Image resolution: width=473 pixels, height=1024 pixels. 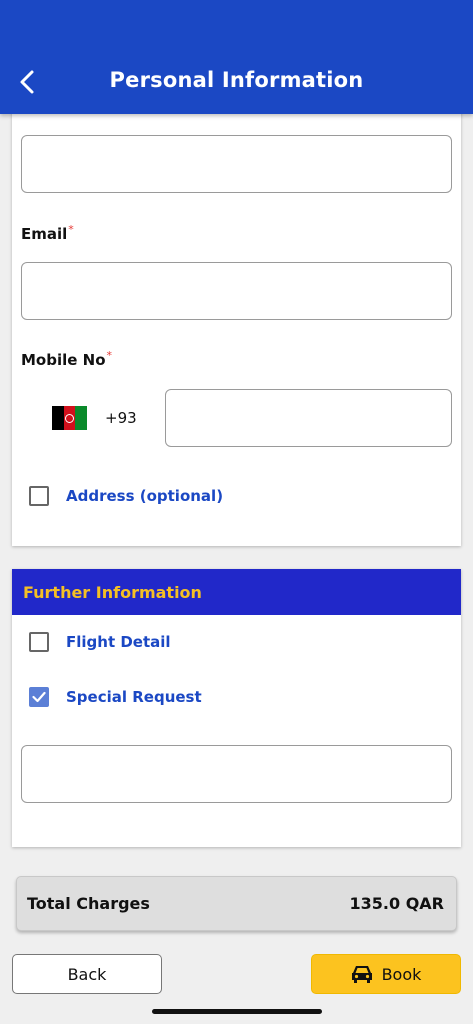 I want to click on book-button: Book, so click(x=386, y=974).